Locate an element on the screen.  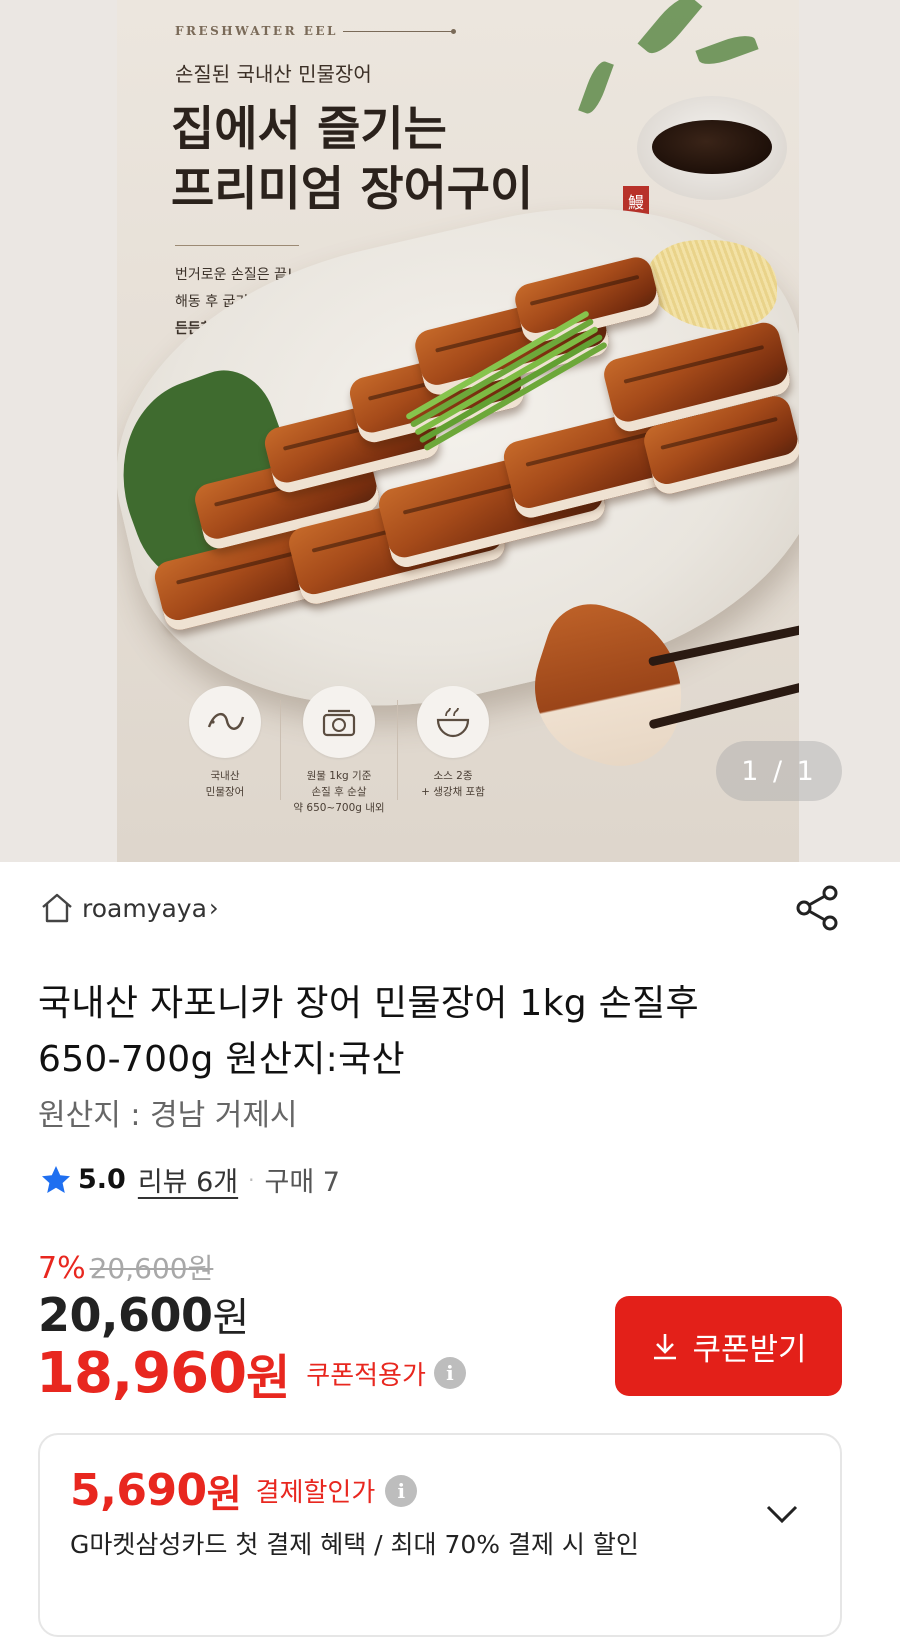
feature-domestic-eel: 국내산 민물장어 is located at coordinates (225, 743).